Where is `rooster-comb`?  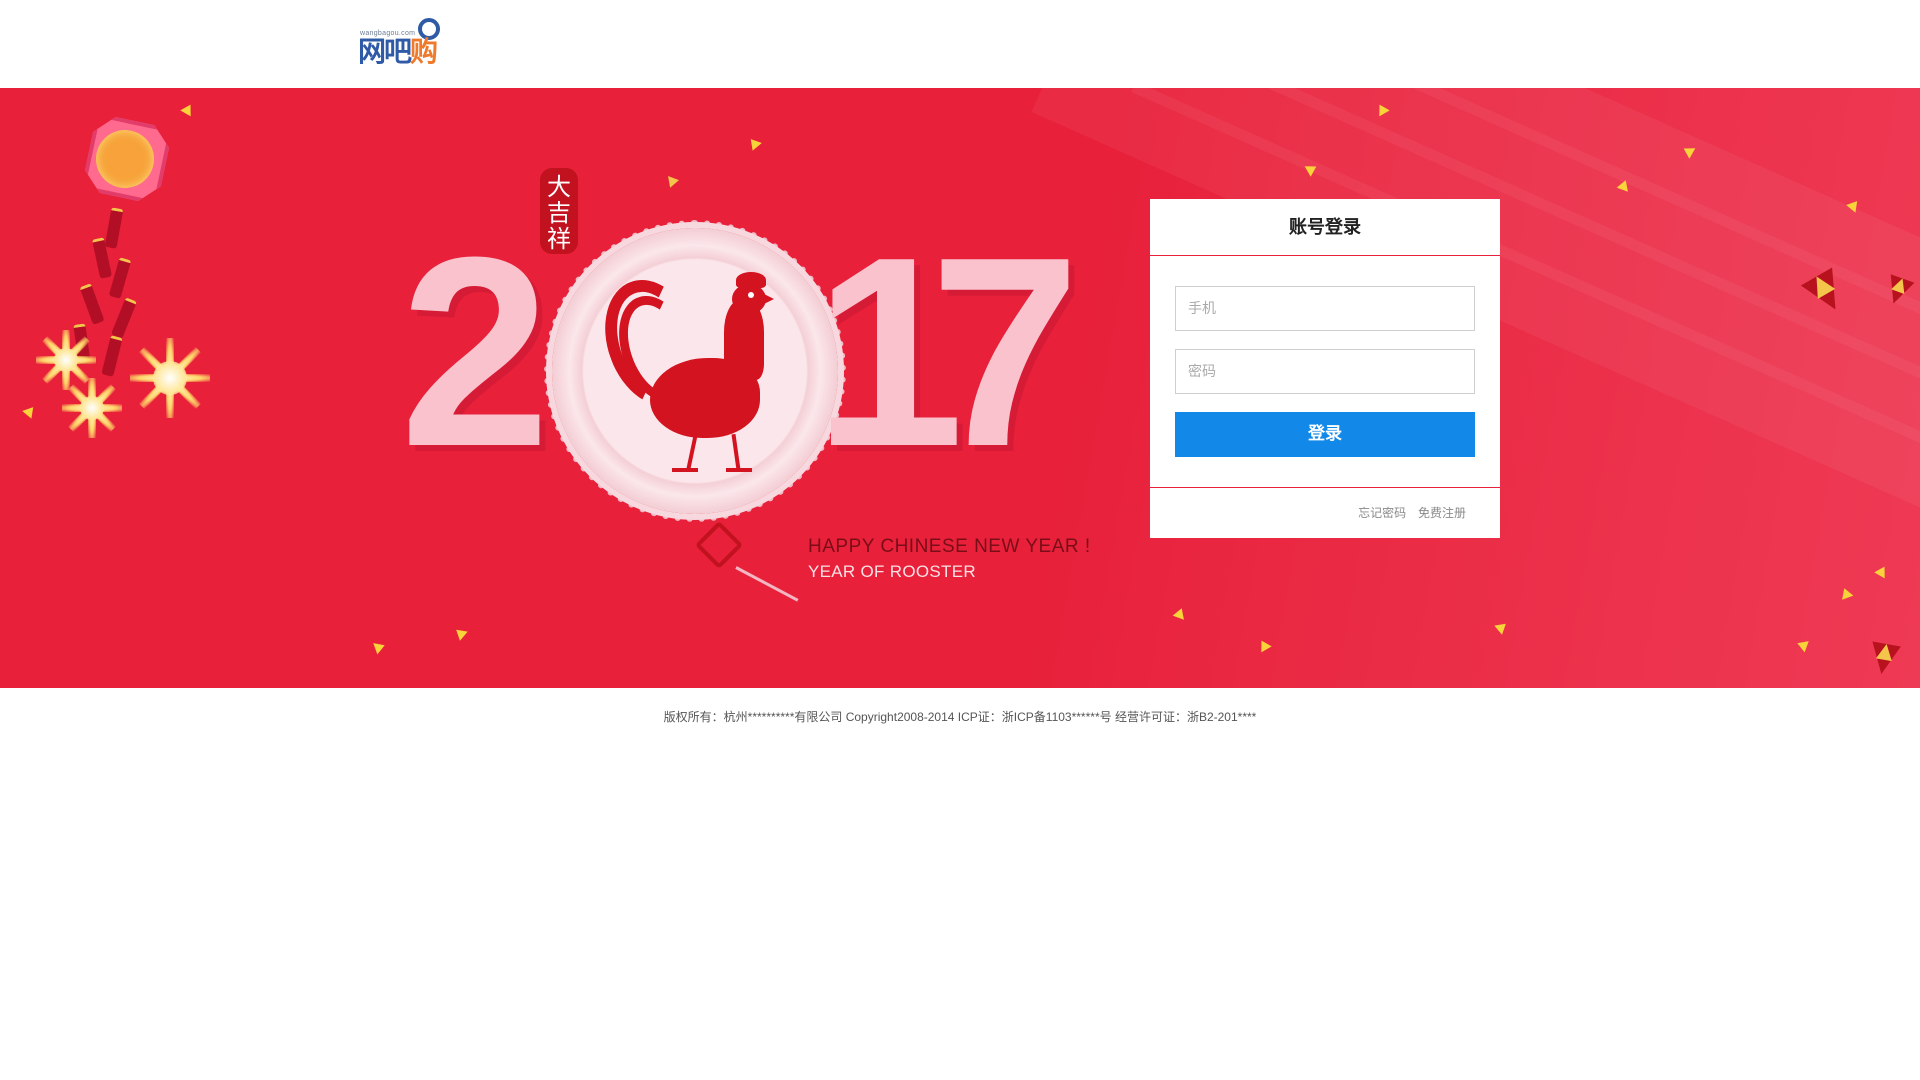 rooster-comb is located at coordinates (751, 280).